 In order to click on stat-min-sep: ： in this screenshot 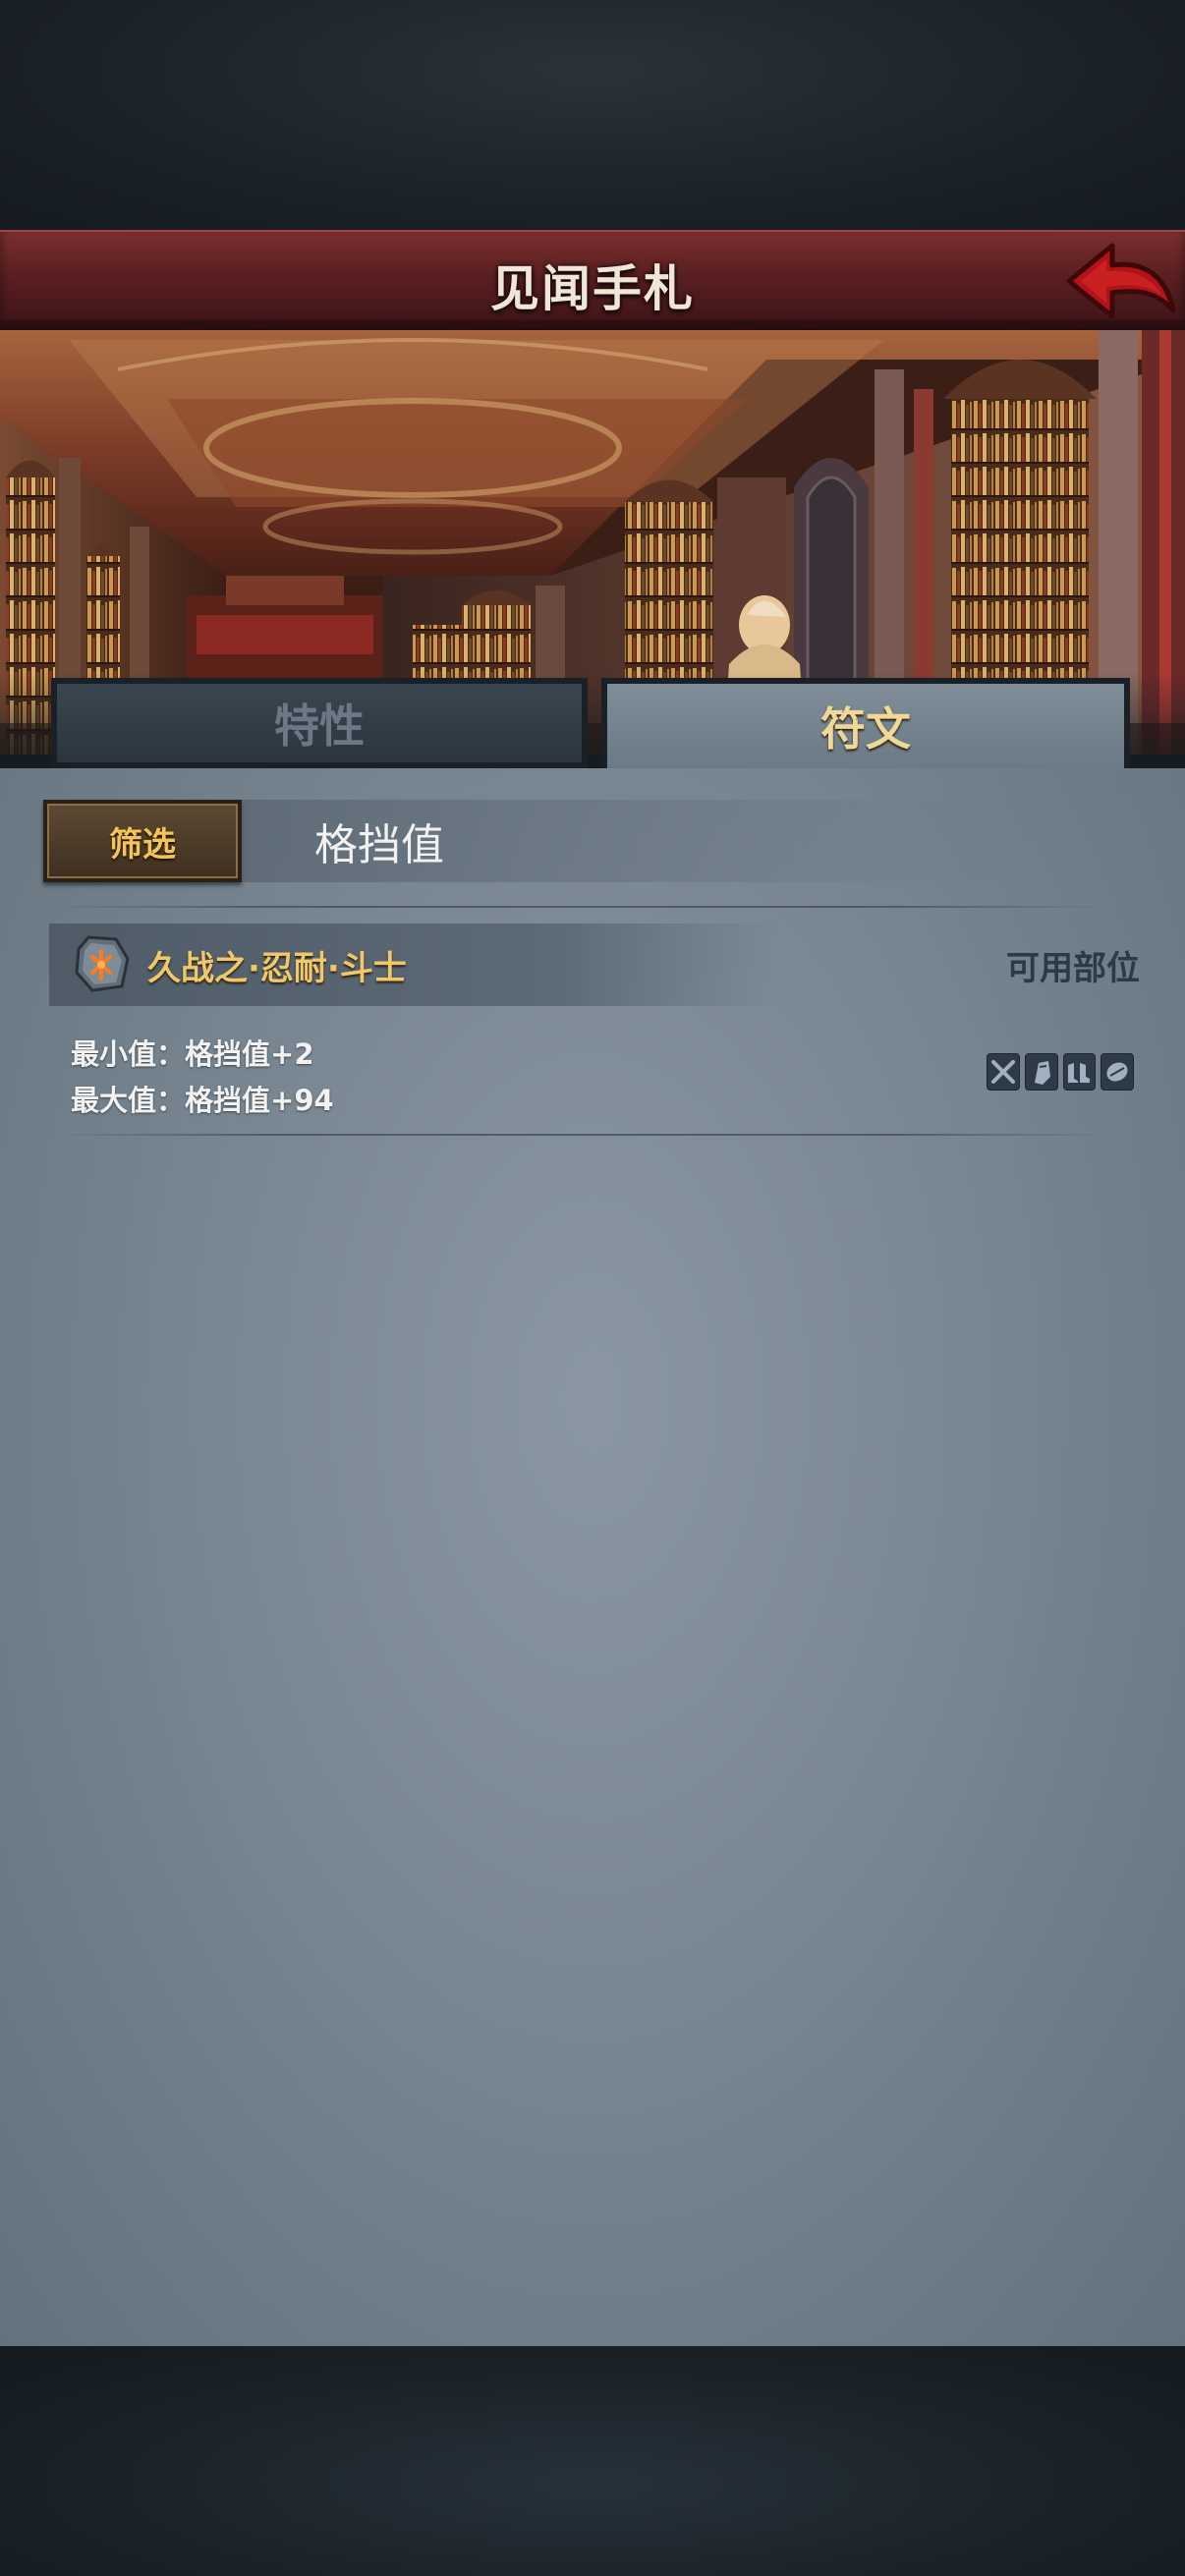, I will do `click(171, 1054)`.